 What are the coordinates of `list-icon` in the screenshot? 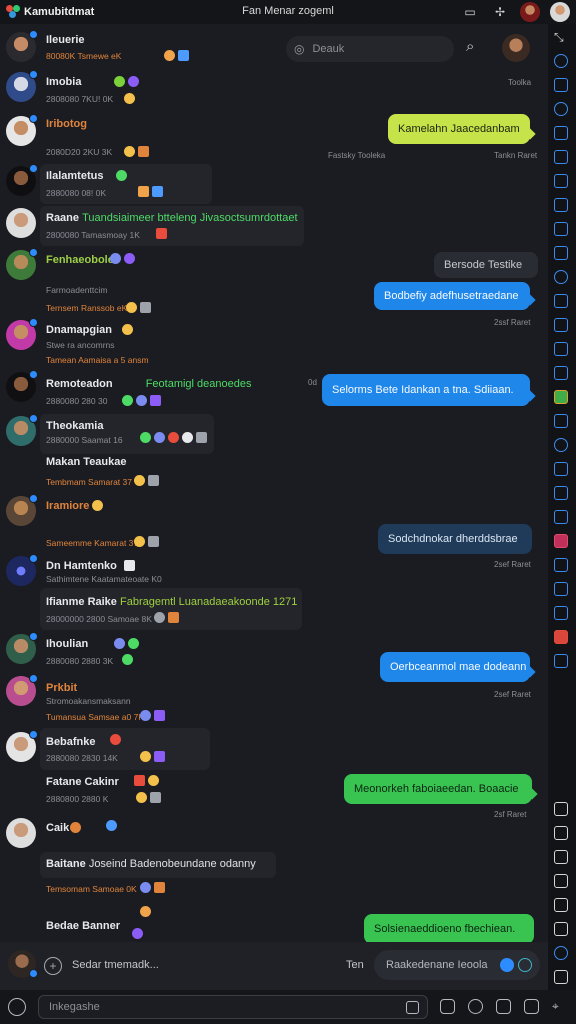 It's located at (561, 157).